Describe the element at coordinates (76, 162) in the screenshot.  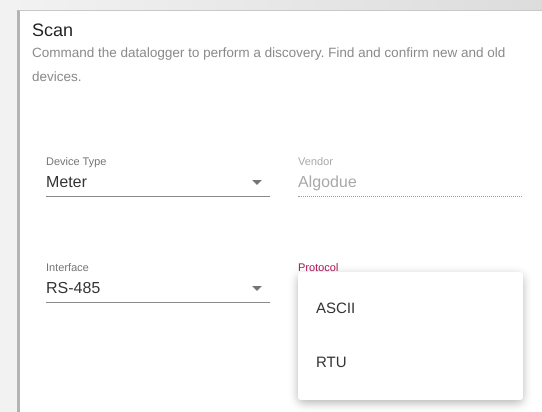
I see `field-label: Device Type` at that location.